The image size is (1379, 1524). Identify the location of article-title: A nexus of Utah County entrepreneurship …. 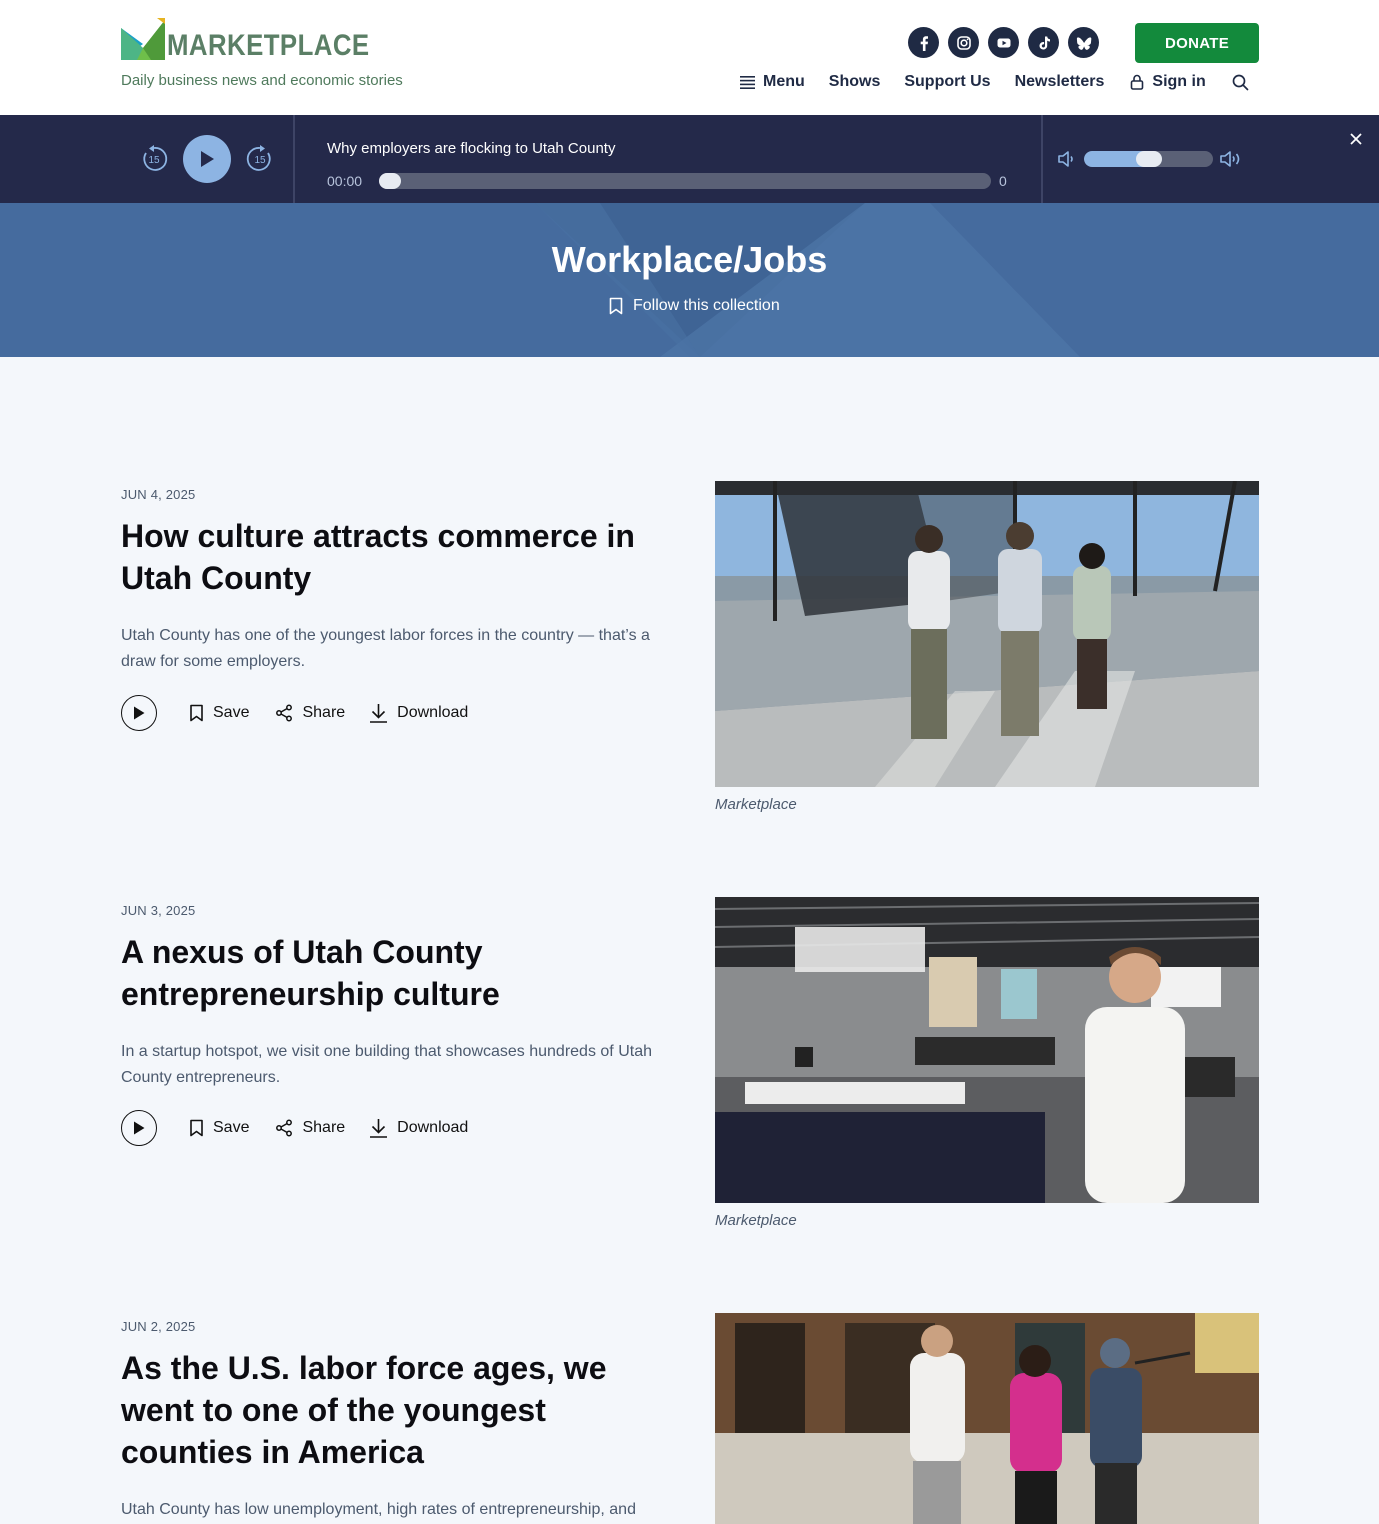
(401, 973).